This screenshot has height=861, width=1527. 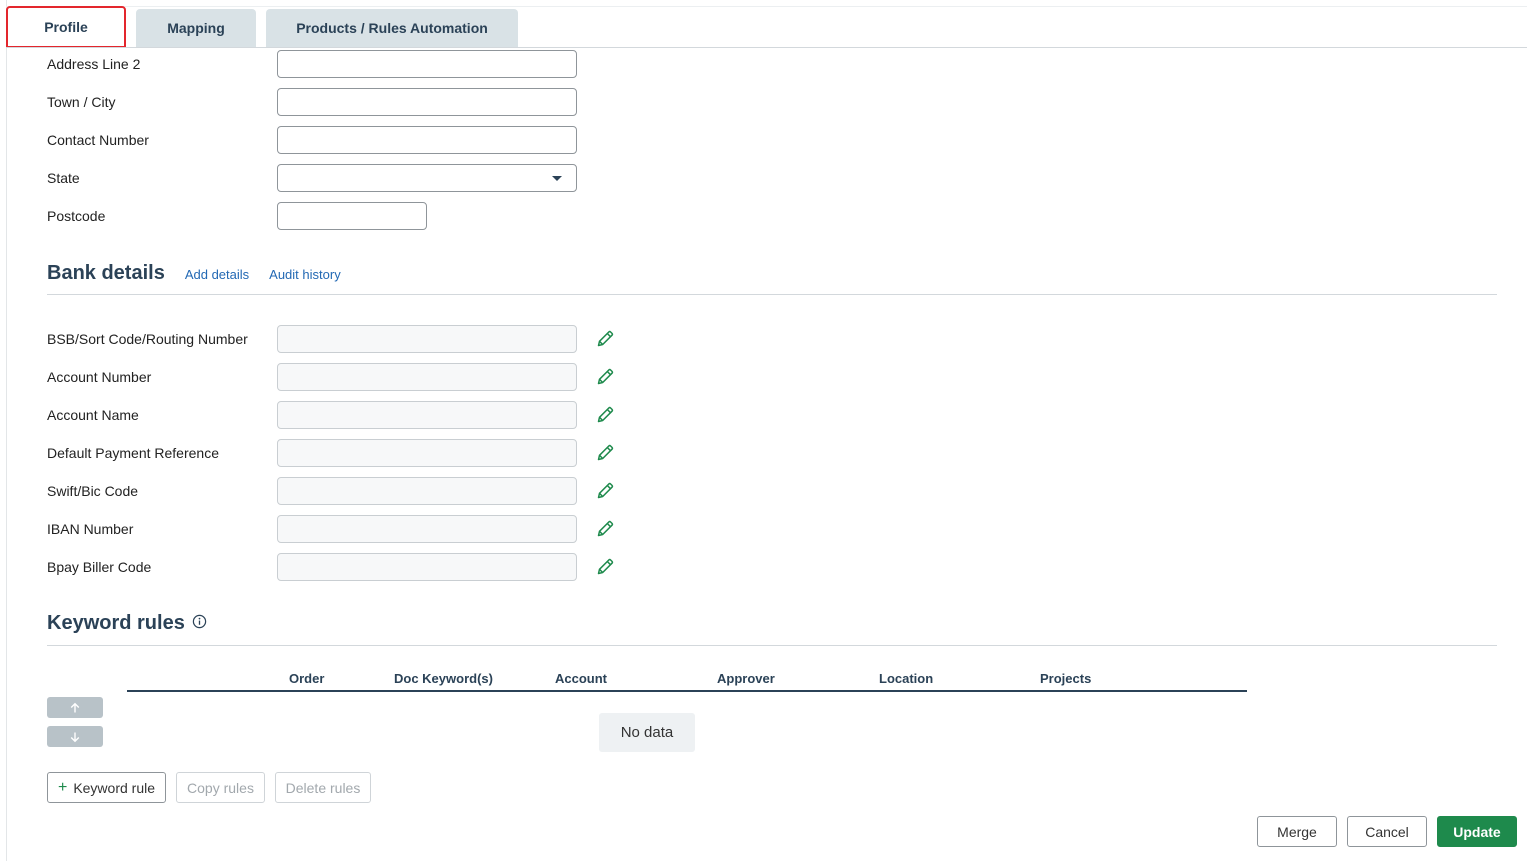 What do you see at coordinates (63, 178) in the screenshot?
I see `state-label: State` at bounding box center [63, 178].